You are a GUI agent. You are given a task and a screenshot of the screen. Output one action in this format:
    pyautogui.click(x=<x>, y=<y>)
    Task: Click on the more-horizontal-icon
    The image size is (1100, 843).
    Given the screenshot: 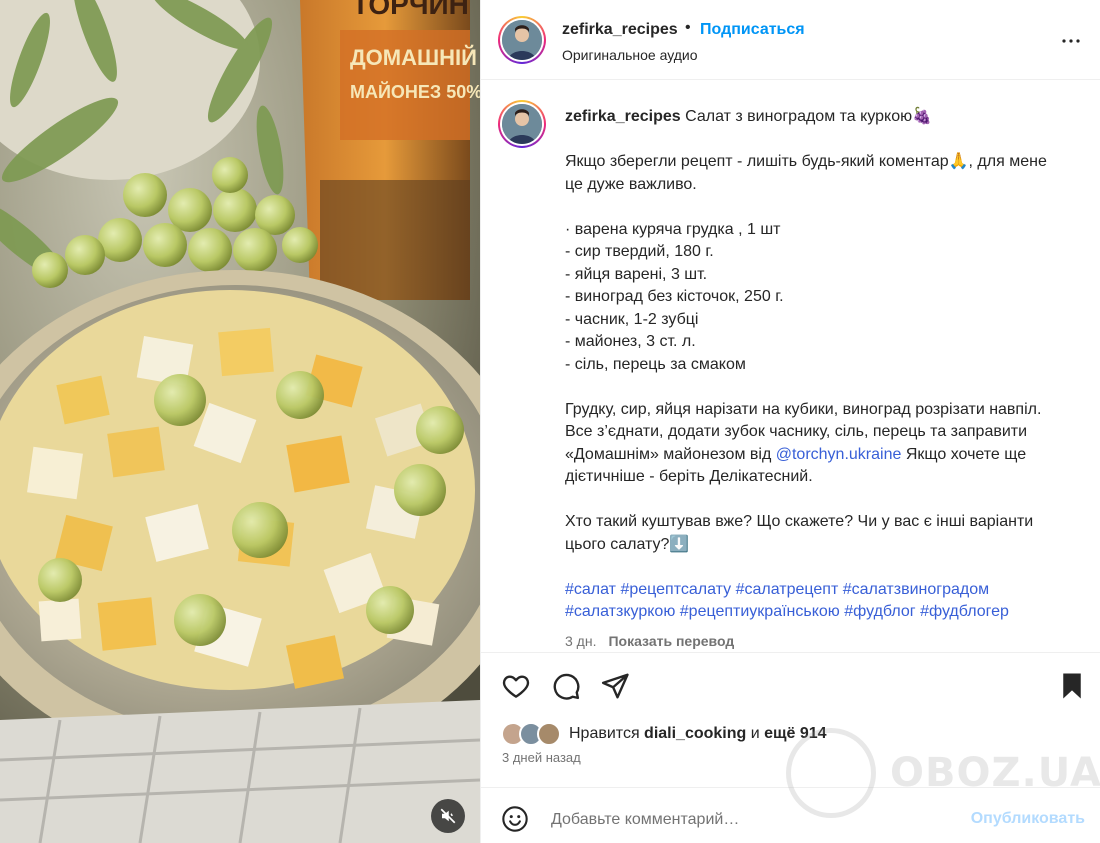 What is the action you would take?
    pyautogui.click(x=1071, y=41)
    